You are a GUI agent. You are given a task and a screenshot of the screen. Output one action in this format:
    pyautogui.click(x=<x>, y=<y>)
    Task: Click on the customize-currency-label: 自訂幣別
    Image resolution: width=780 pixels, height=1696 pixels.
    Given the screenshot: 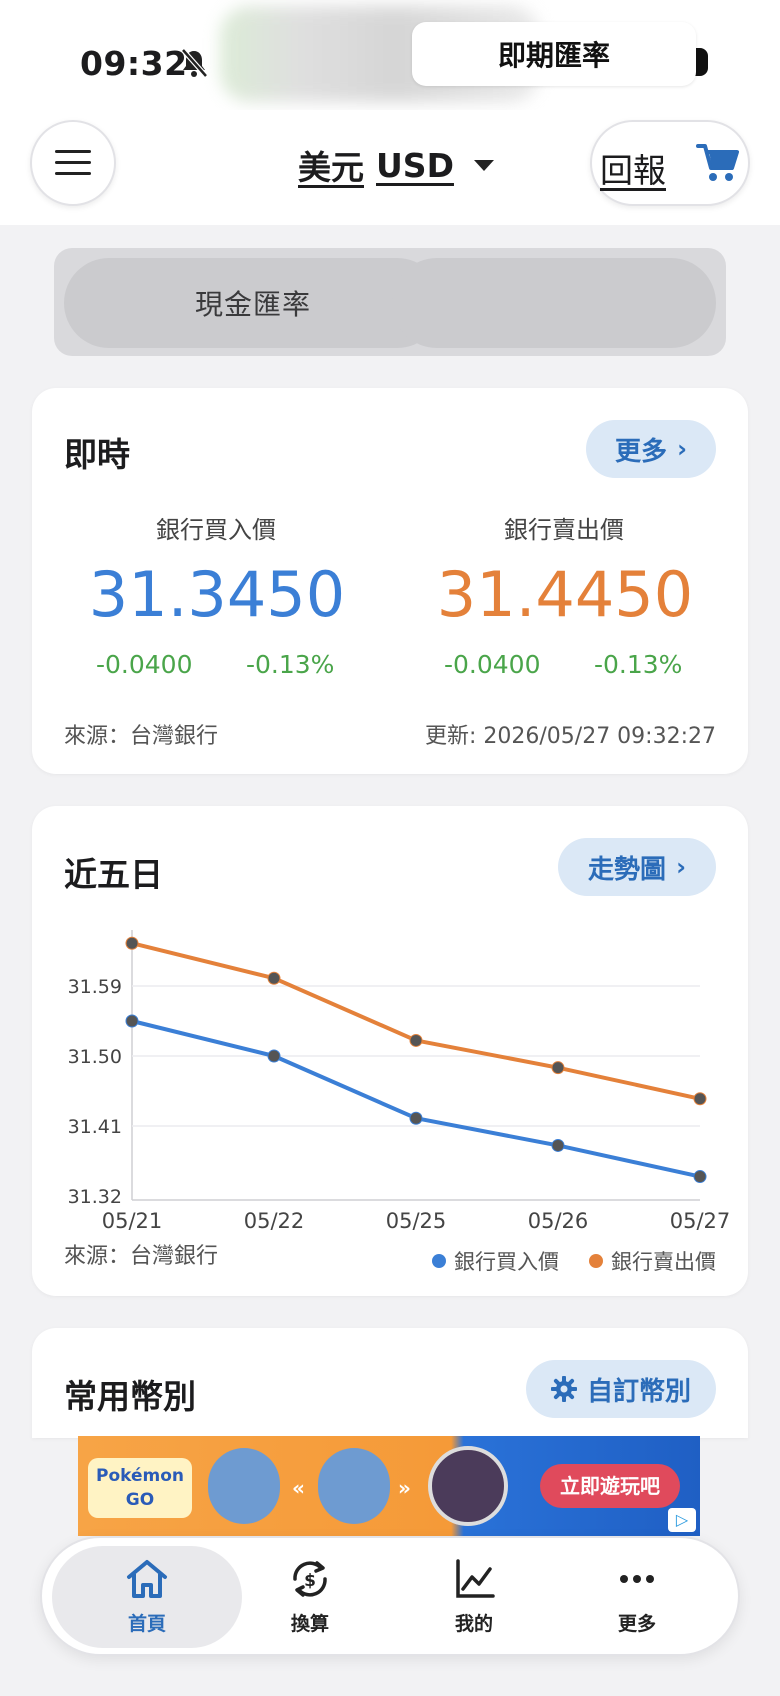 What is the action you would take?
    pyautogui.click(x=638, y=1391)
    